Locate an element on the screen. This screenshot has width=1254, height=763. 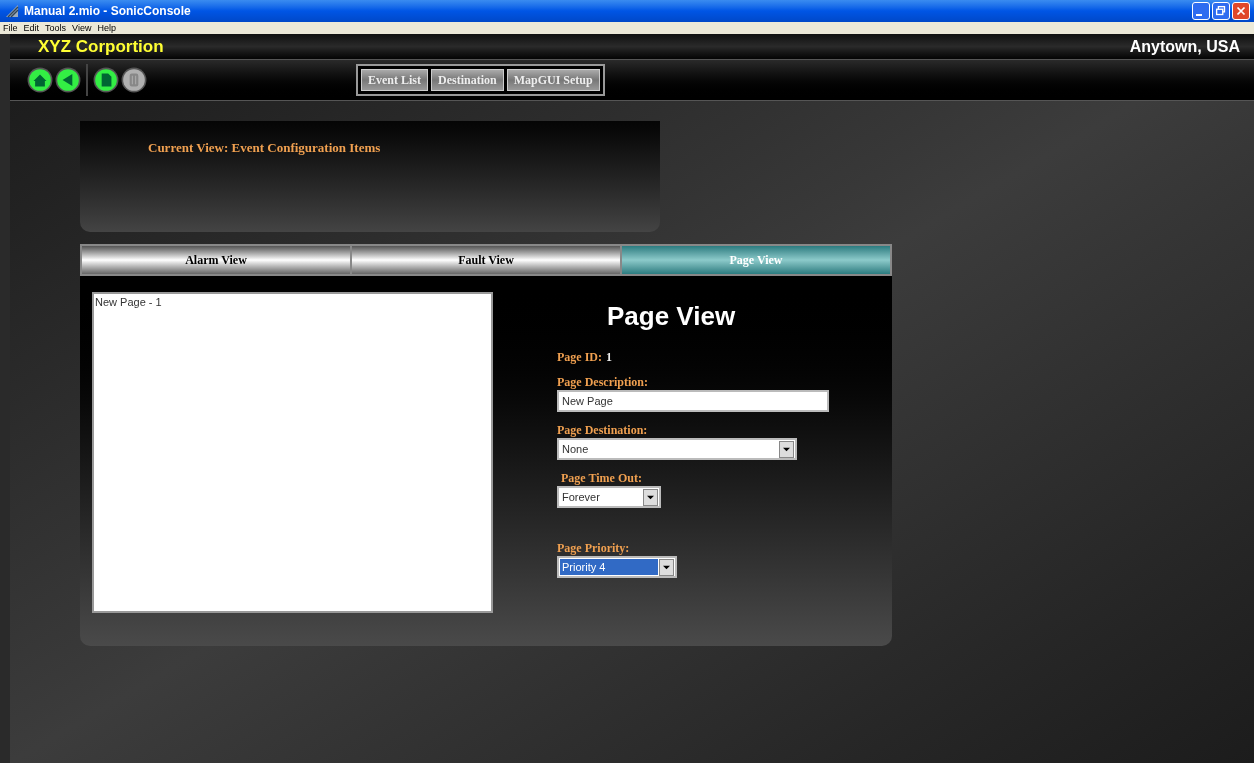
dropdown: None is located at coordinates (677, 449).